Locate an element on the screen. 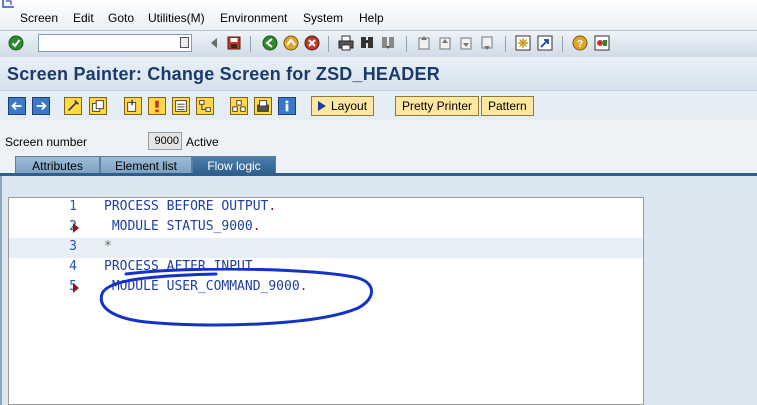 The width and height of the screenshot is (757, 405). menu-item-utilities: Utilities(M) is located at coordinates (176, 18).